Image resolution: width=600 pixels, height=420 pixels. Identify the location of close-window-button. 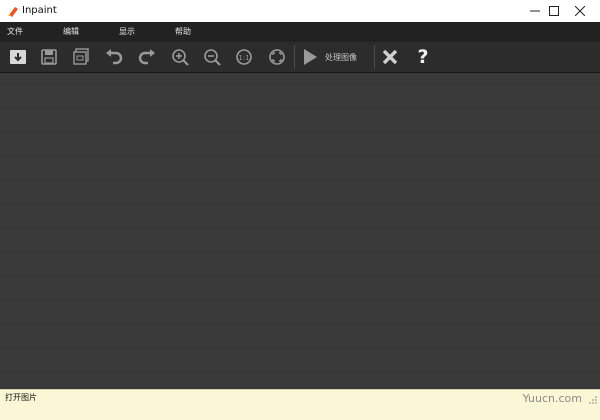
(580, 11).